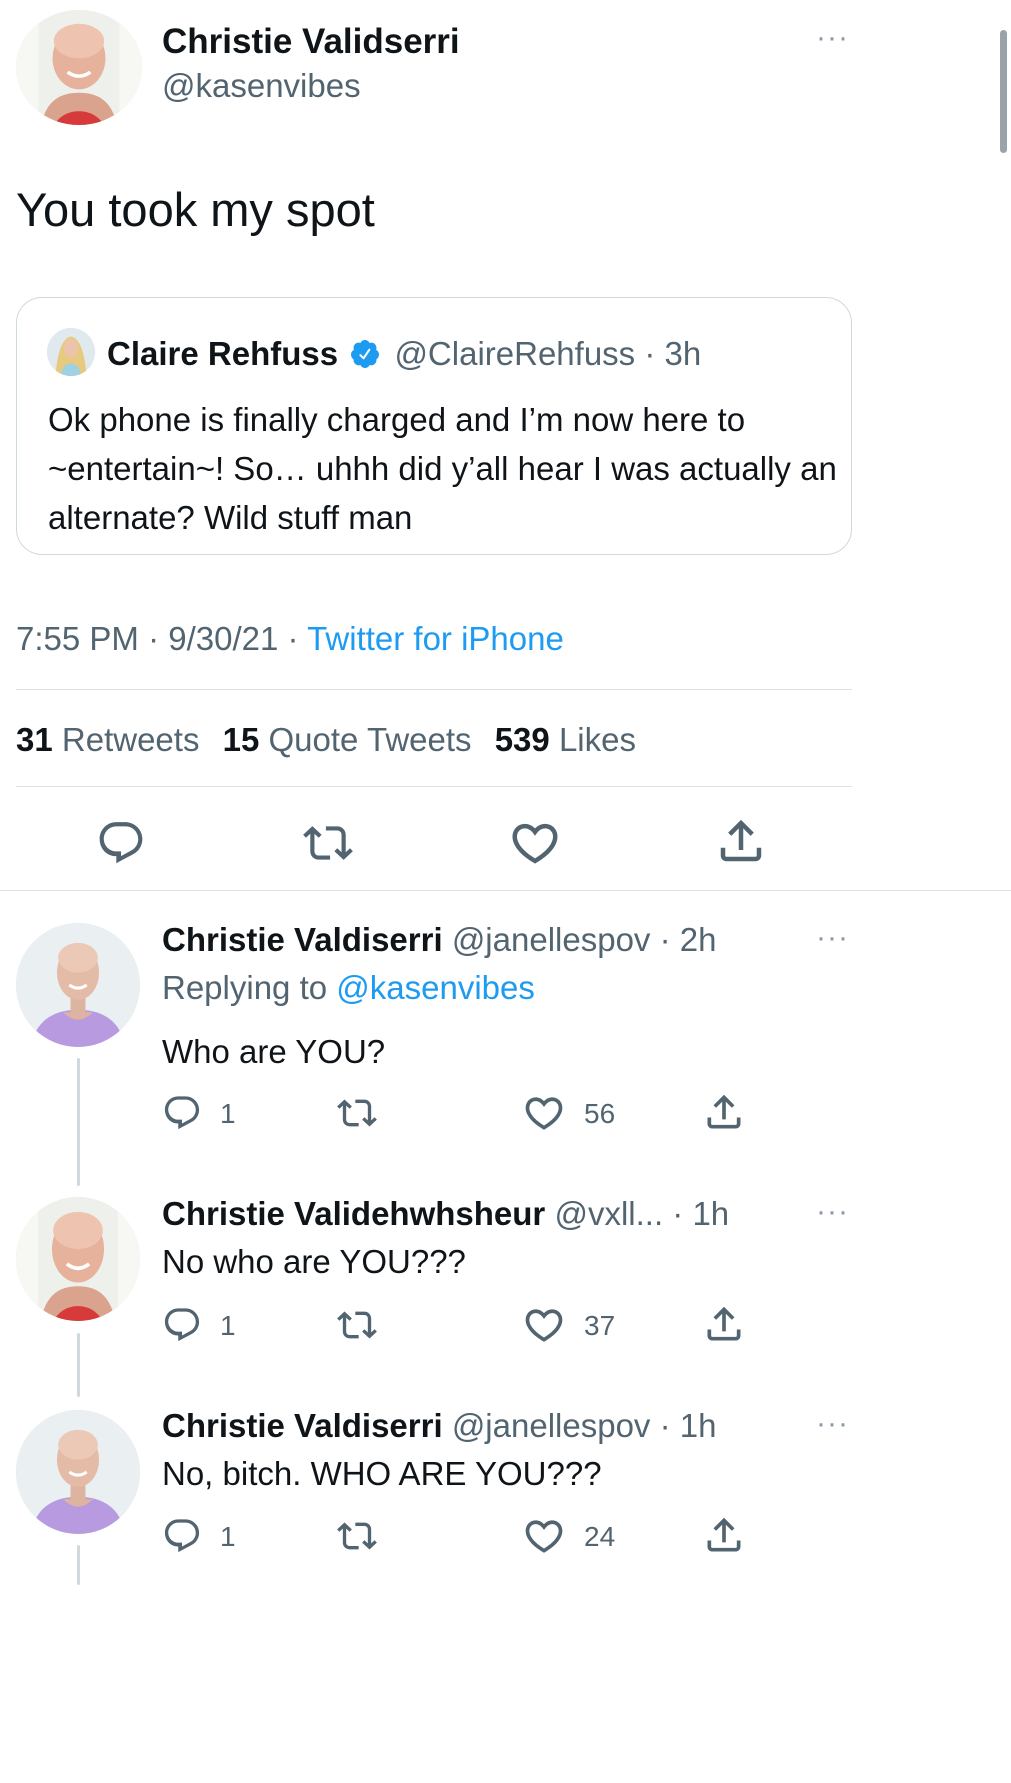 The height and width of the screenshot is (1783, 1011). Describe the element at coordinates (314, 1261) in the screenshot. I see `reply-text: No who are YOU???` at that location.